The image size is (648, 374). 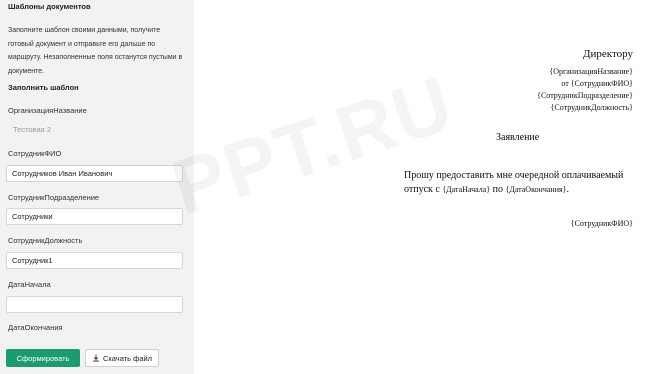 What do you see at coordinates (591, 107) in the screenshot?
I see `doc-position-placeholder: {СотрудникДолжность}` at bounding box center [591, 107].